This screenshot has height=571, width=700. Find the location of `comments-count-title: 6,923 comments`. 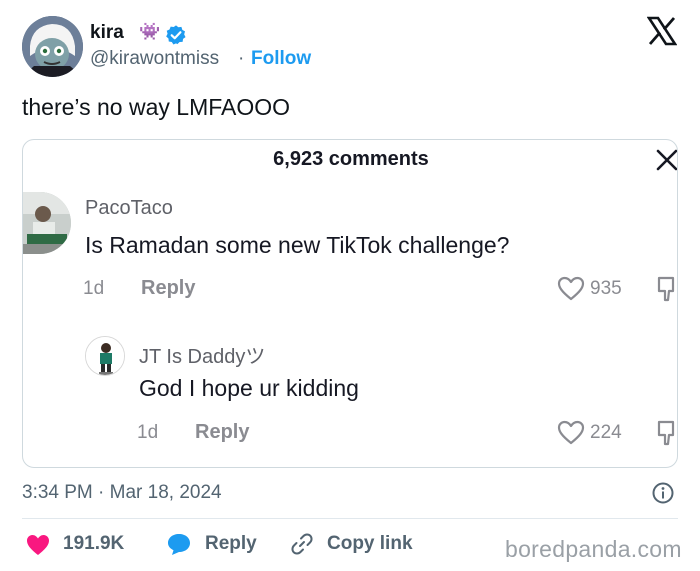

comments-count-title: 6,923 comments is located at coordinates (351, 159).